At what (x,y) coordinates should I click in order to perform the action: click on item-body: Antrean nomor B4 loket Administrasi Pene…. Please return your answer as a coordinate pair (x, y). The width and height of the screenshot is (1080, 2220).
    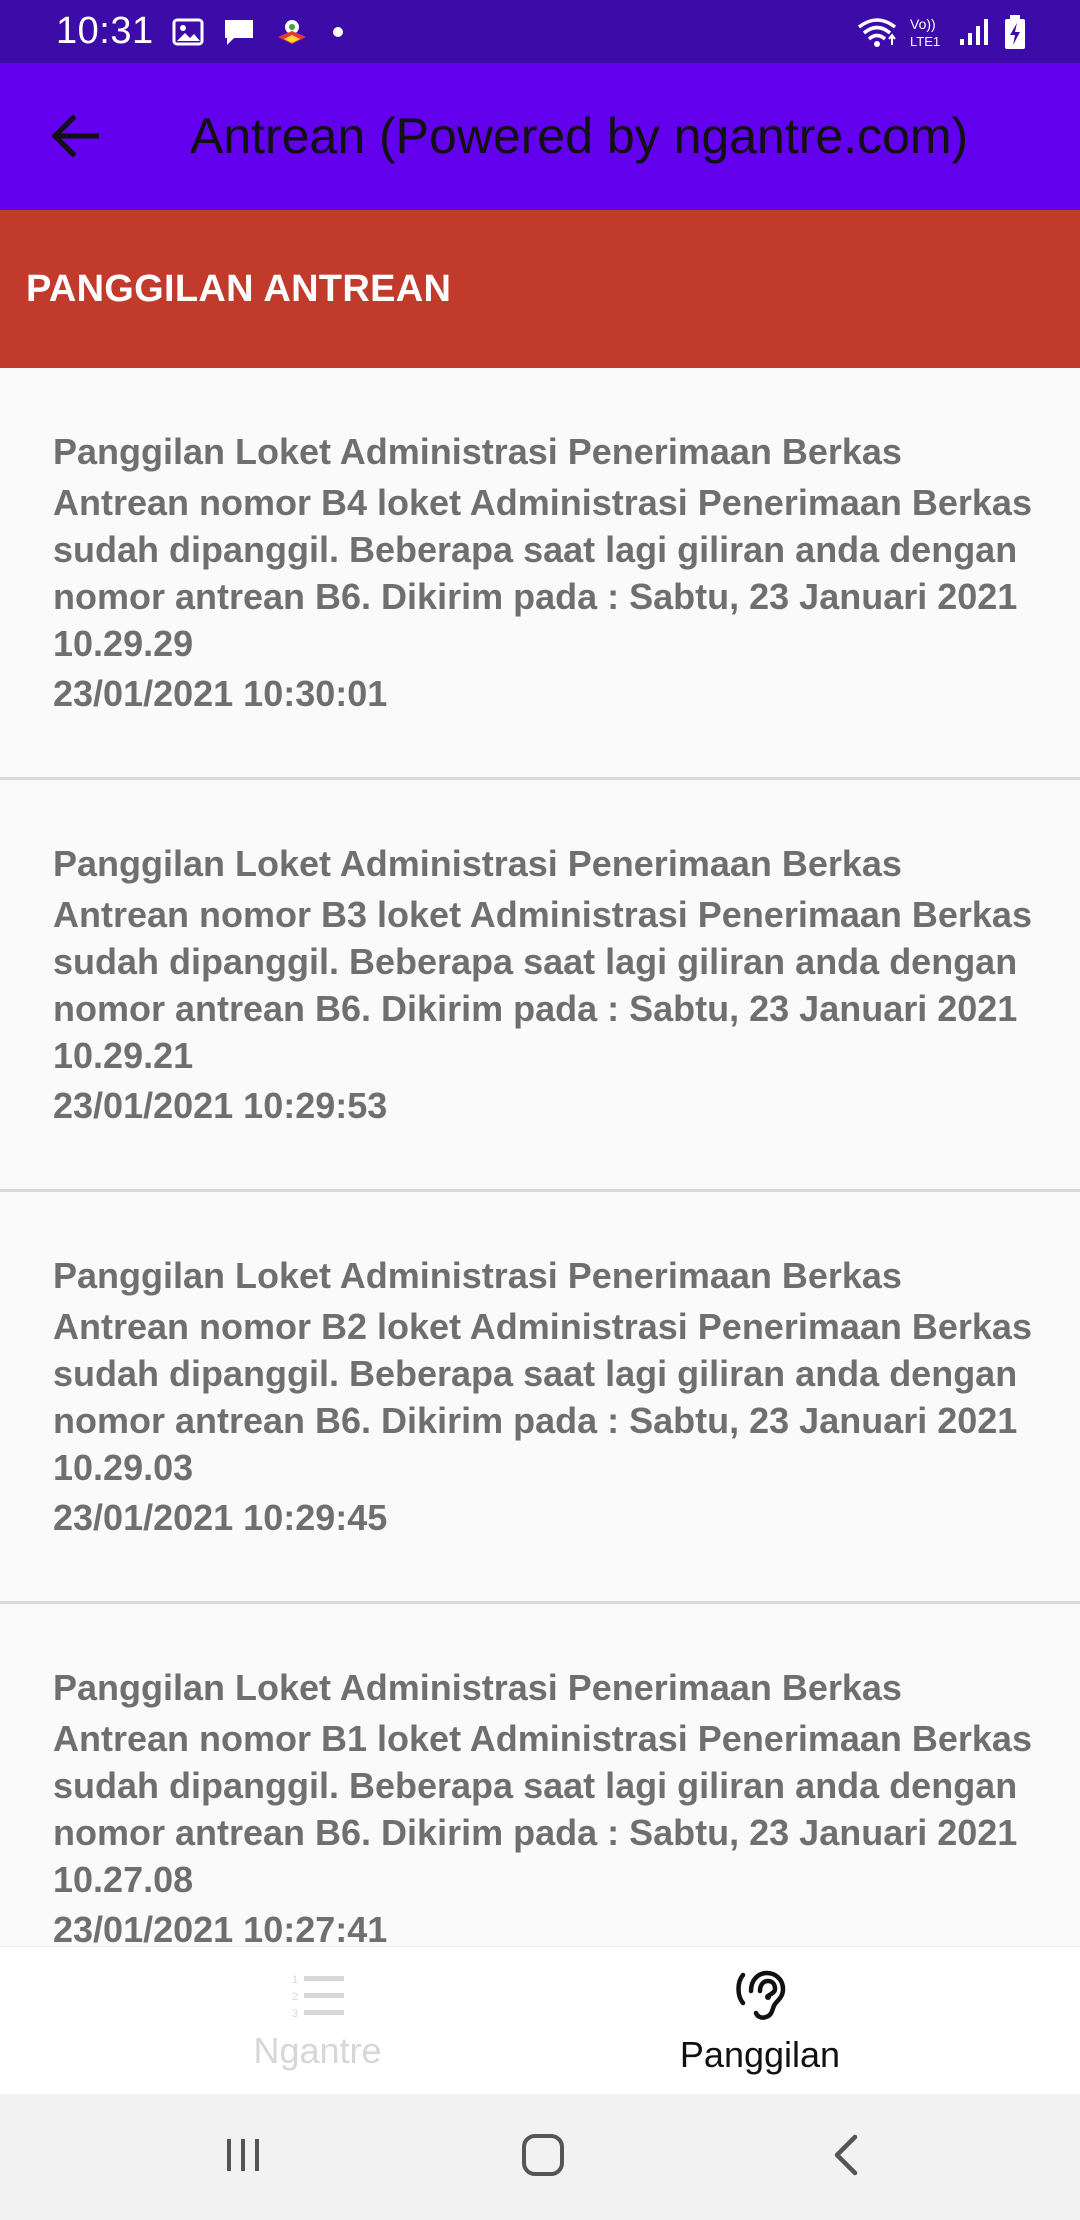
    Looking at the image, I should click on (542, 573).